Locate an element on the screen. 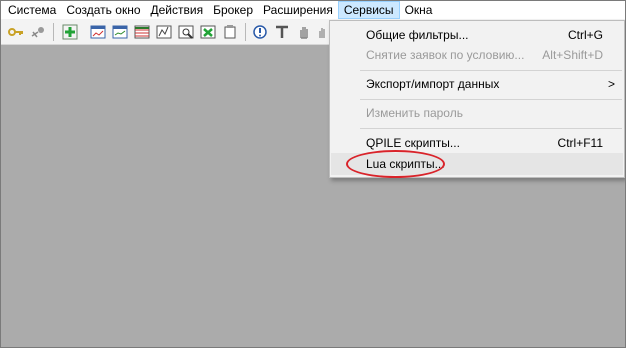  menu-sistema: Система is located at coordinates (32, 10).